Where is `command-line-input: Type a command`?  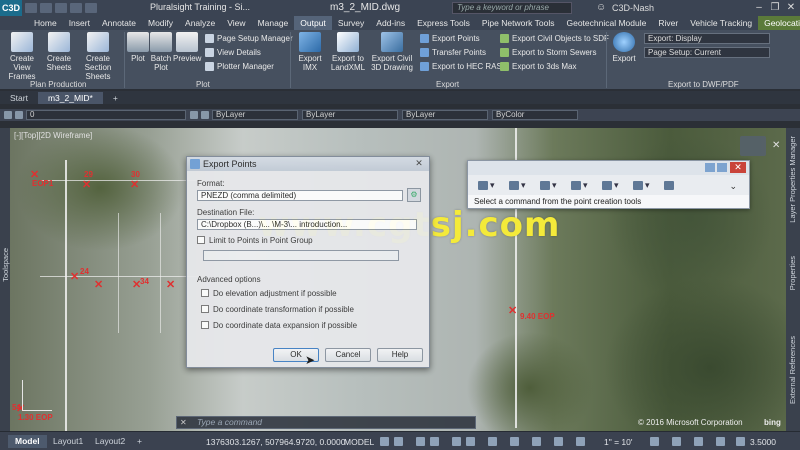 command-line-input: Type a command is located at coordinates (326, 422).